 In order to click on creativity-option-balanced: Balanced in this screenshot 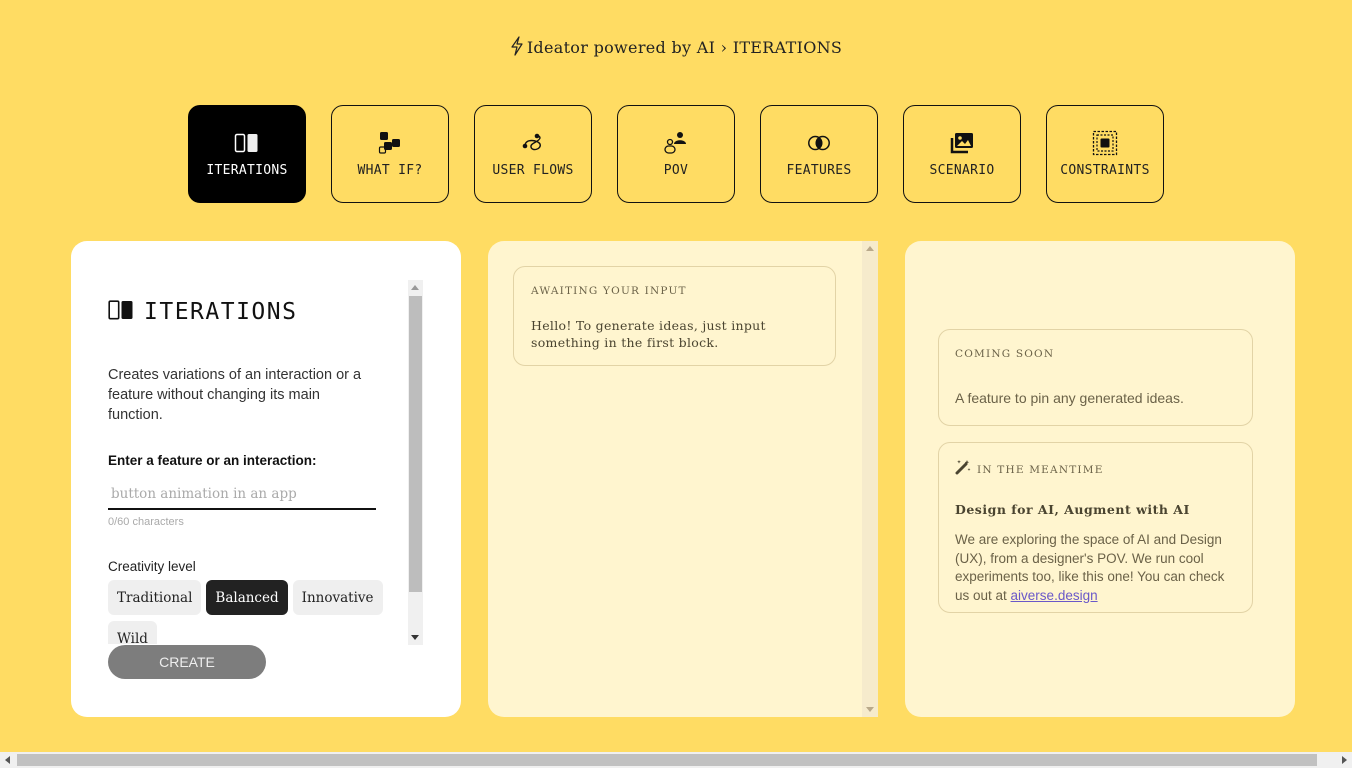, I will do `click(247, 597)`.